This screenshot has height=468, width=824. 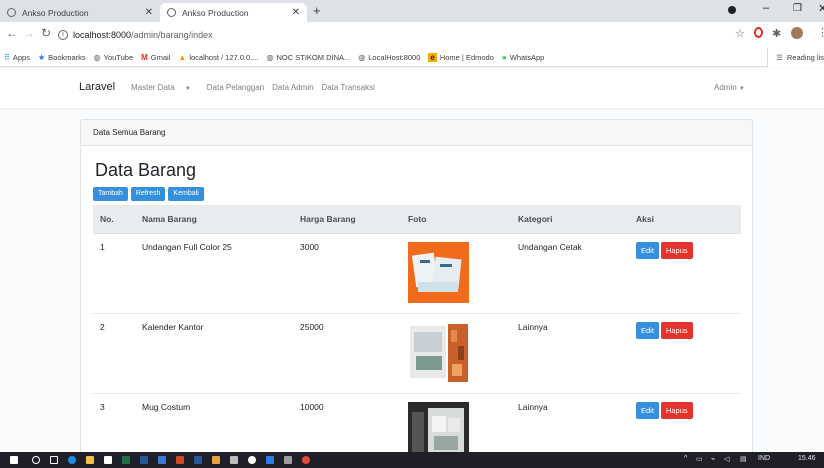 I want to click on battery-icon: ▭, so click(x=699, y=459).